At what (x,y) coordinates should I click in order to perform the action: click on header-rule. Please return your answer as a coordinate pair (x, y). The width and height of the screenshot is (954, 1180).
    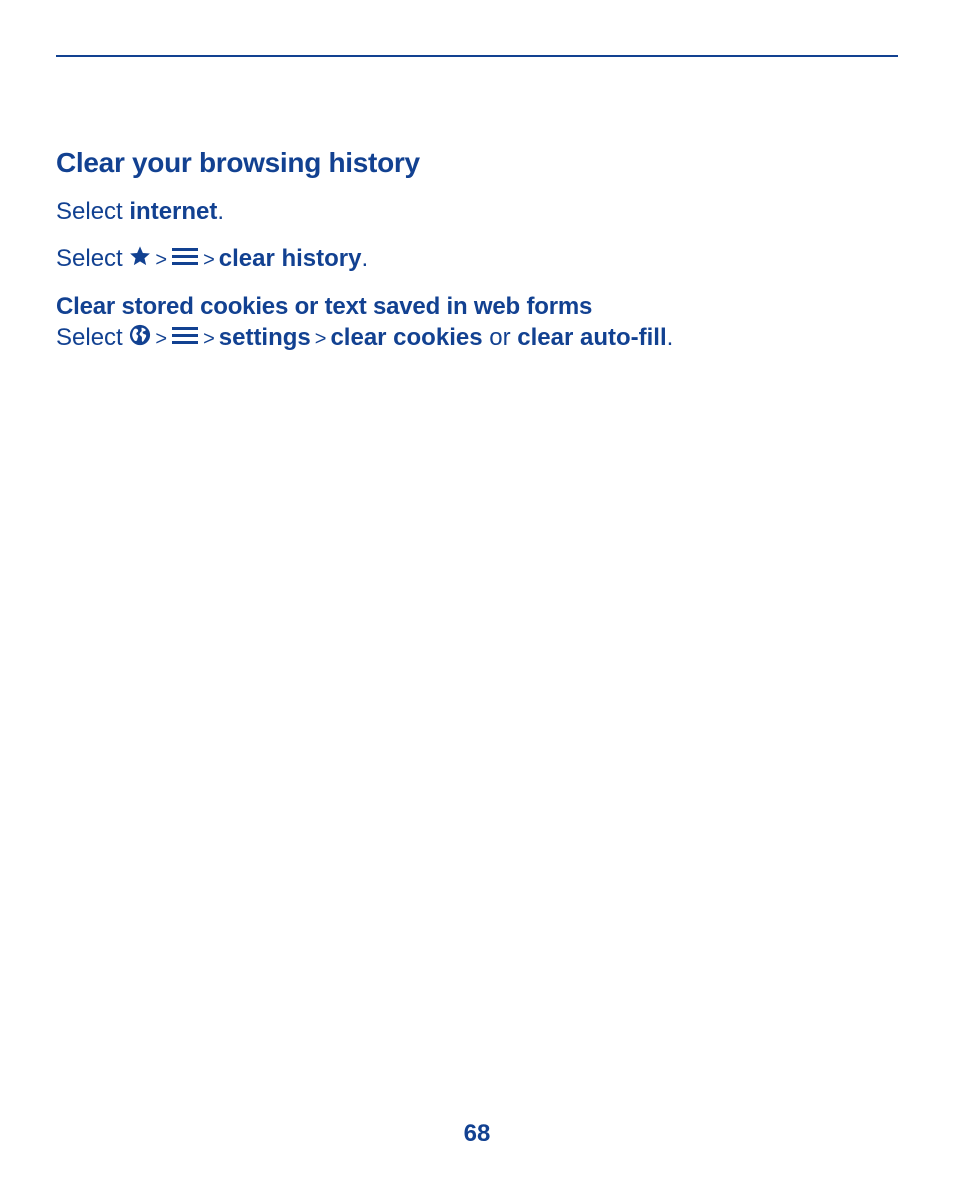
    Looking at the image, I should click on (477, 56).